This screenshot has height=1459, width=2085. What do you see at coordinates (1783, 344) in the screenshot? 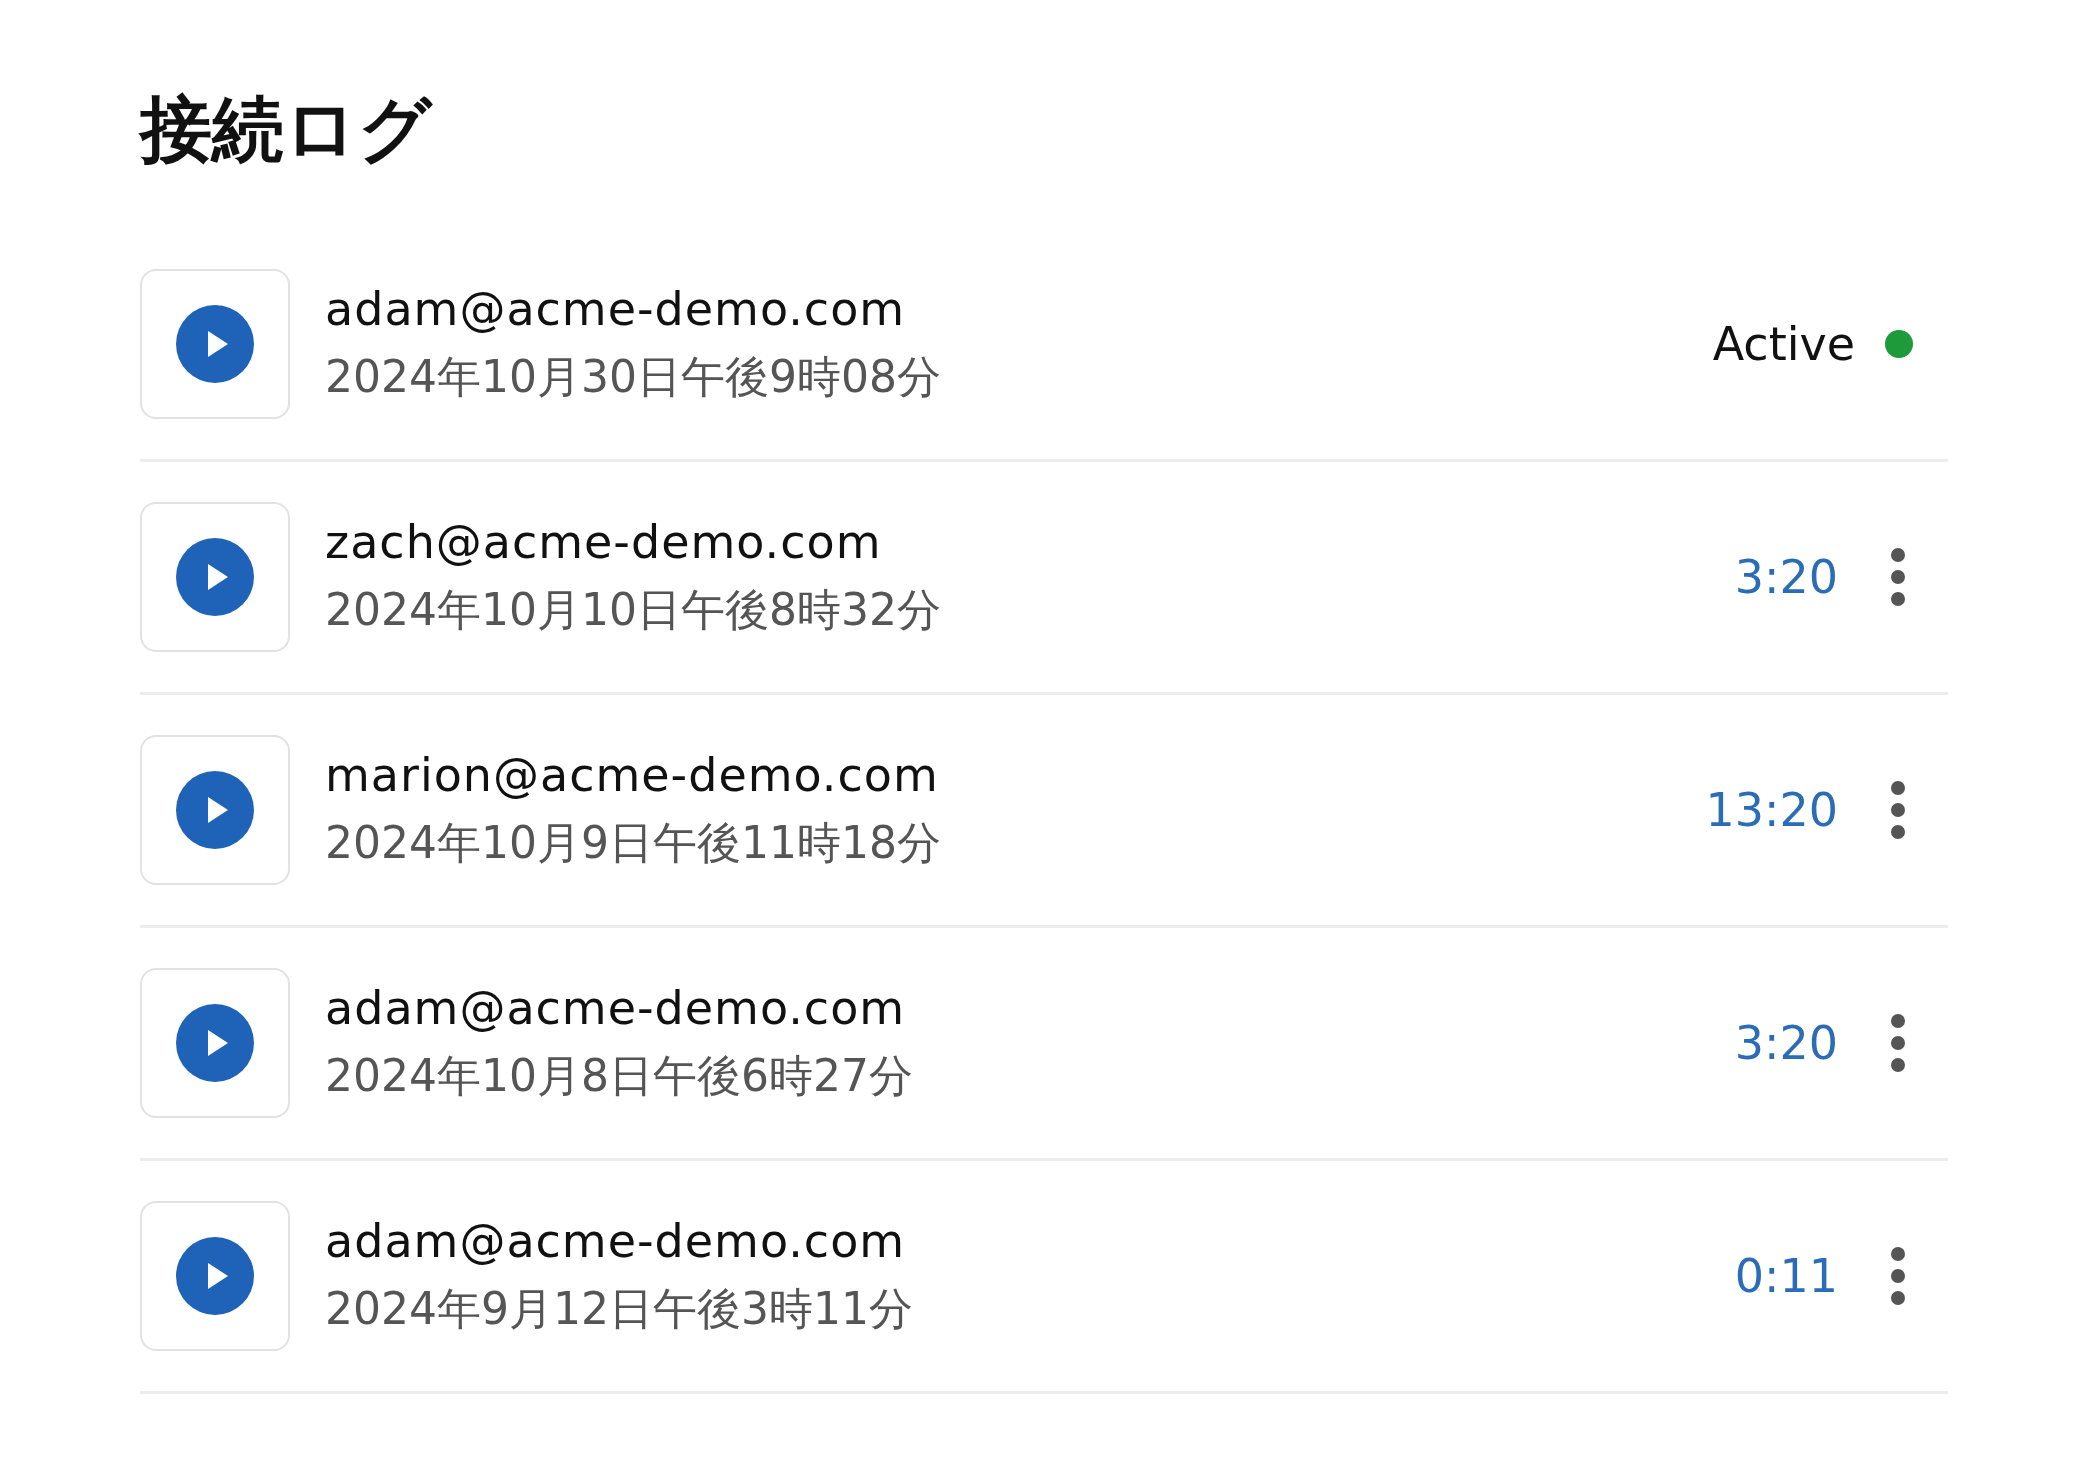
I see `status-label: Active` at bounding box center [1783, 344].